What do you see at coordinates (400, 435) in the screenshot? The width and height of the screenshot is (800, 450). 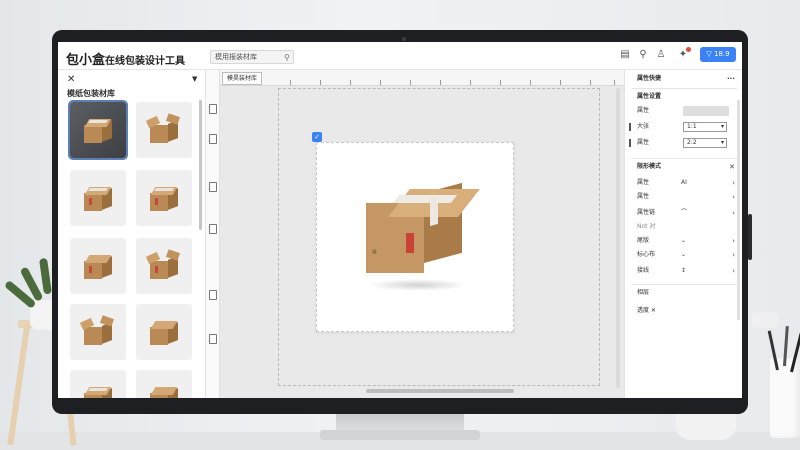 I see `monitor-base` at bounding box center [400, 435].